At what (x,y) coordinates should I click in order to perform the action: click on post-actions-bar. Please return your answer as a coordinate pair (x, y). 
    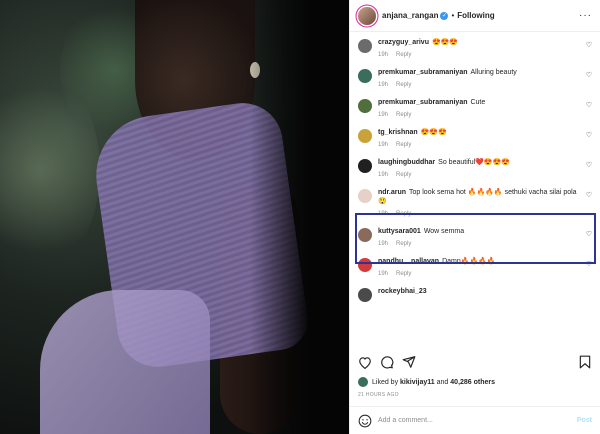
    Looking at the image, I should click on (475, 362).